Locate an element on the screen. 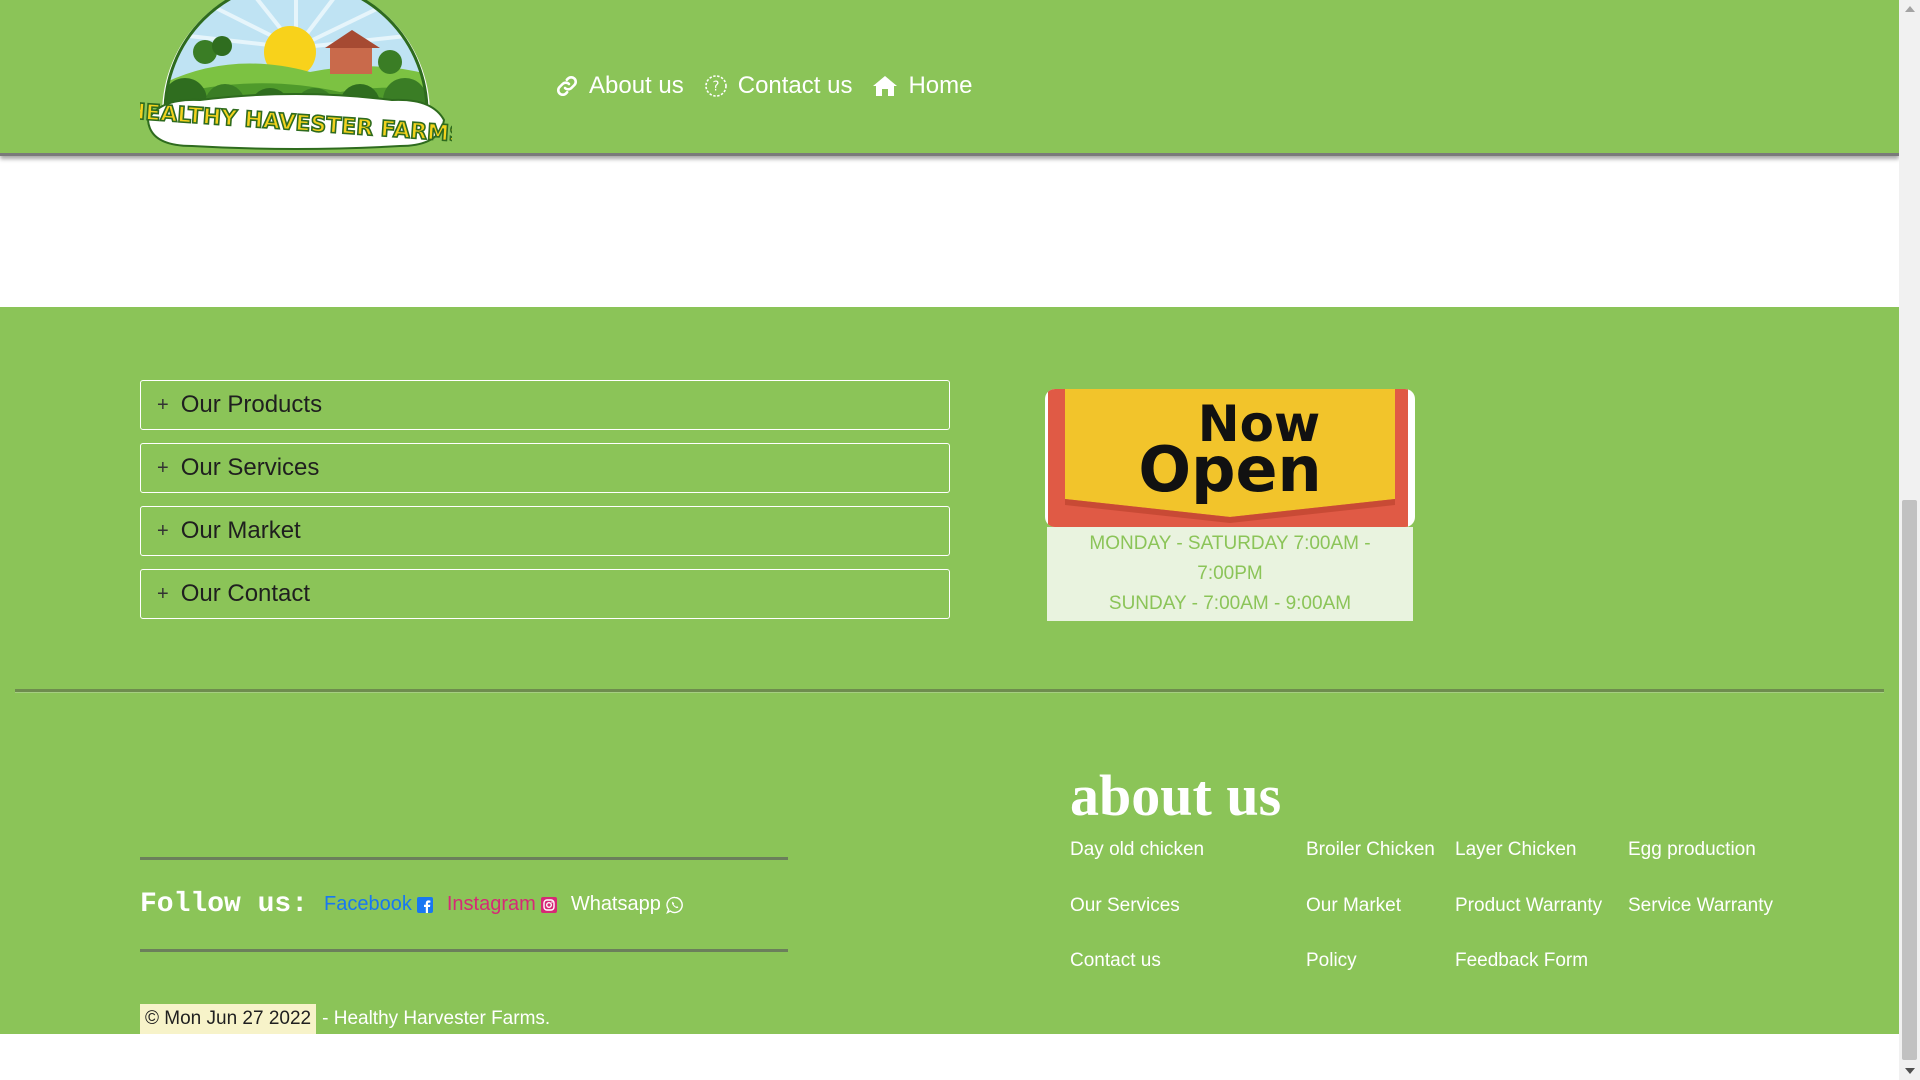 The width and height of the screenshot is (1920, 1080). accordion-label: Our Contact is located at coordinates (245, 593).